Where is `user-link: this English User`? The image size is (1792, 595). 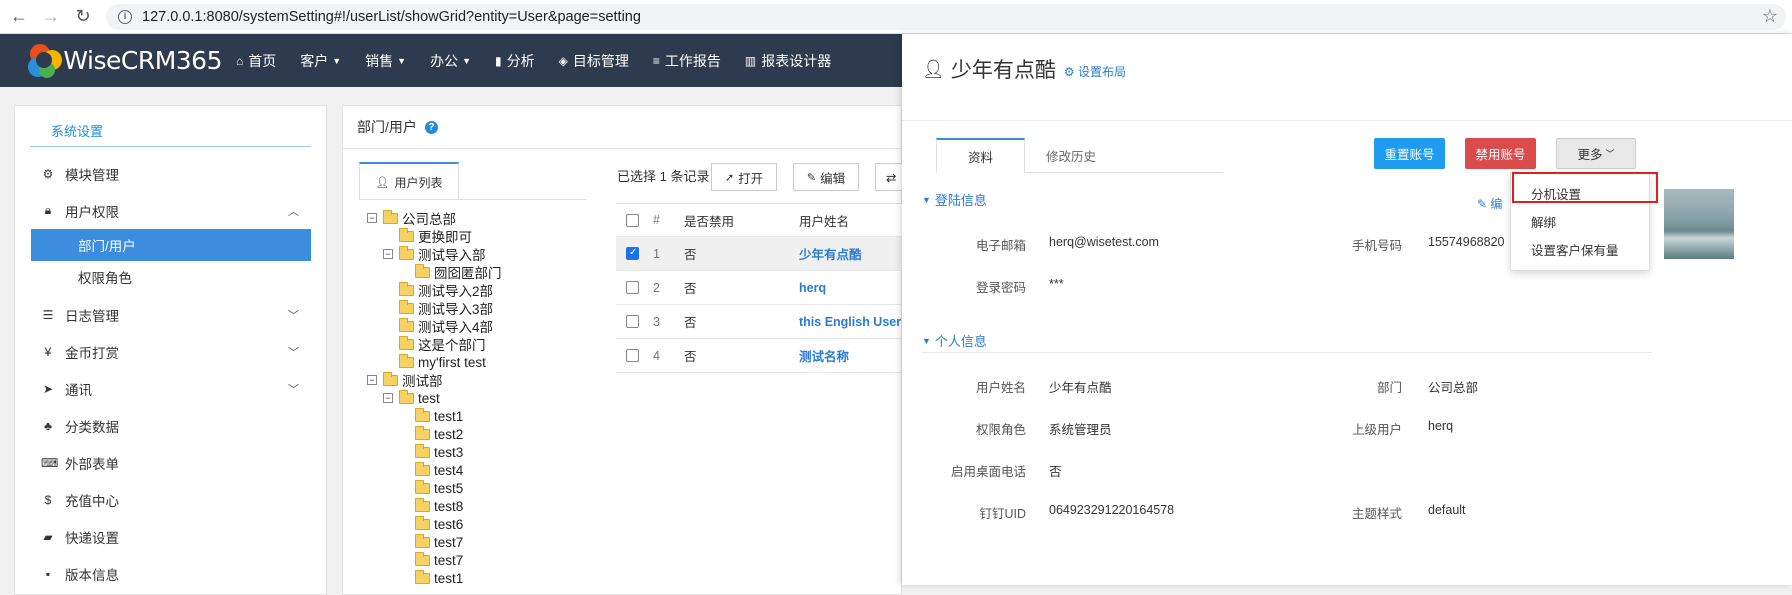
user-link: this English User is located at coordinates (850, 322).